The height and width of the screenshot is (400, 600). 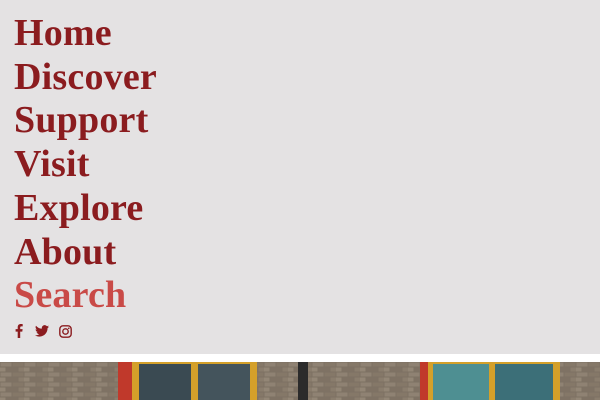 I want to click on instagram-icon, so click(x=65, y=331).